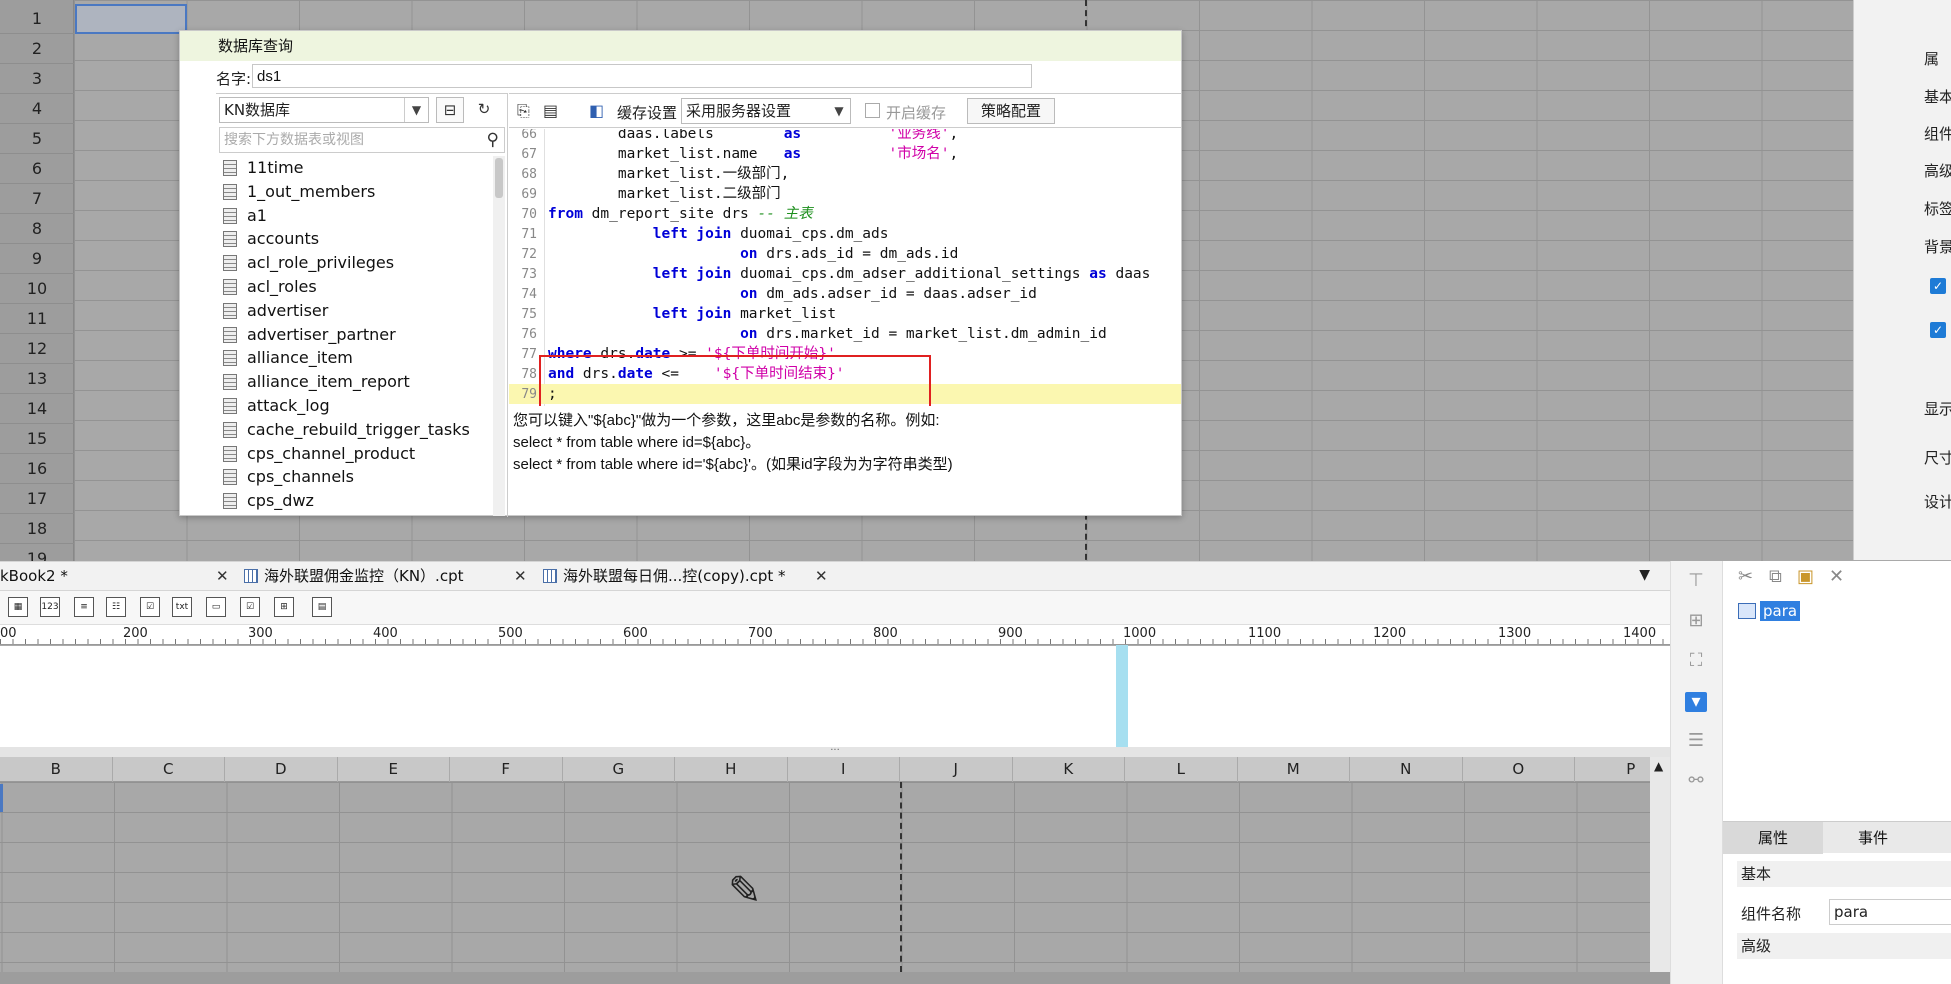 The height and width of the screenshot is (984, 1951). I want to click on table-list-item: cps_dwz, so click(355, 501).